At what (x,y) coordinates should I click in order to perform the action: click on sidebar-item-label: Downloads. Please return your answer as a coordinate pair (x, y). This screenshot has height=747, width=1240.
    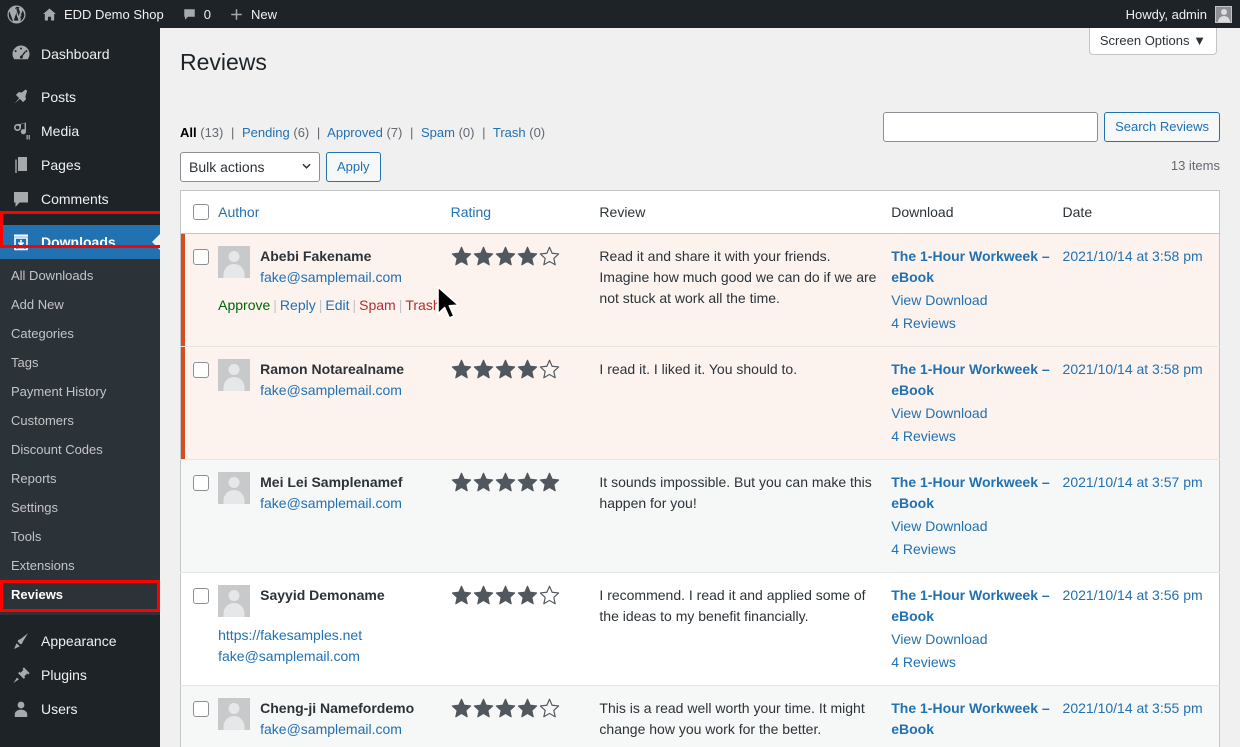
    Looking at the image, I should click on (78, 242).